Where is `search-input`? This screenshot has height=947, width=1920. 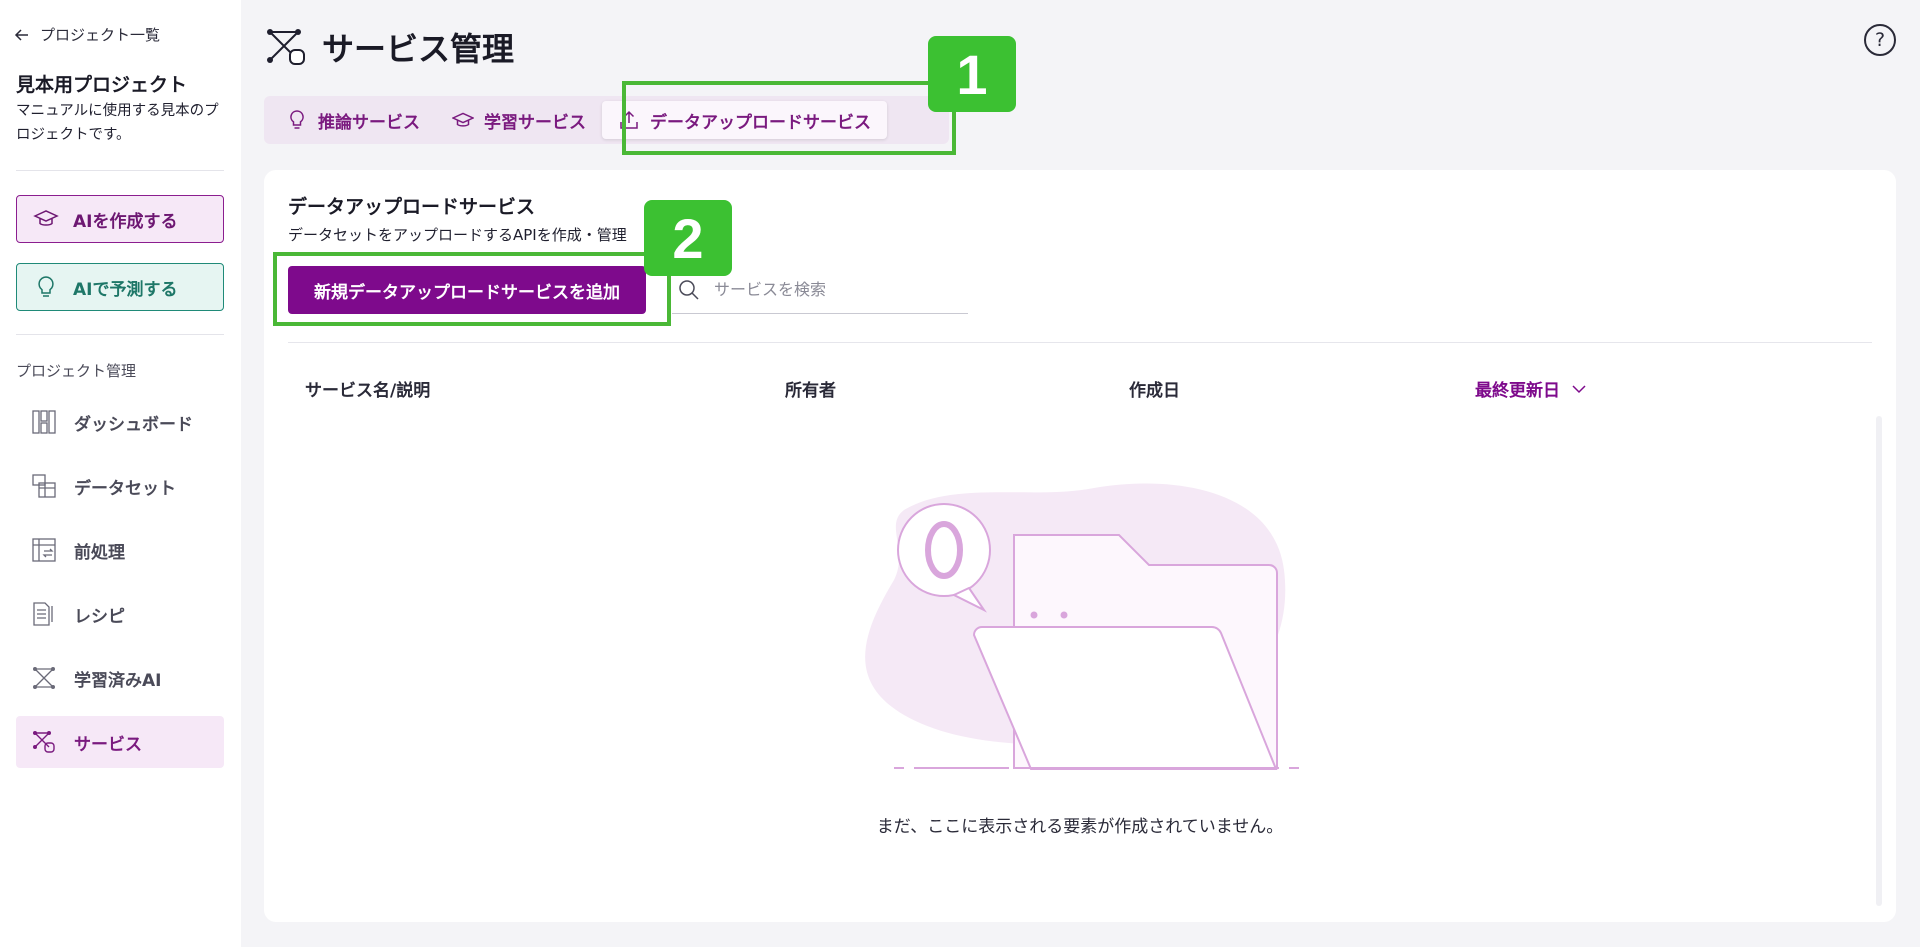 search-input is located at coordinates (824, 289).